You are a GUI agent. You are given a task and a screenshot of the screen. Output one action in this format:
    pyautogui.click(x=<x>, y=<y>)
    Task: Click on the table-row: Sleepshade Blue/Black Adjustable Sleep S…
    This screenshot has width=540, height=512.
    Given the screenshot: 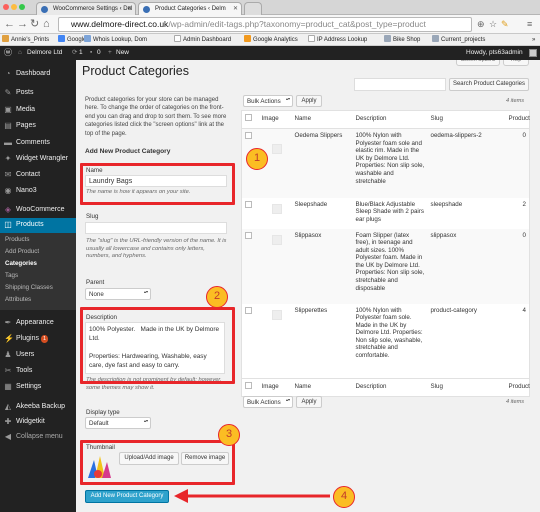 What is the action you would take?
    pyautogui.click(x=386, y=213)
    